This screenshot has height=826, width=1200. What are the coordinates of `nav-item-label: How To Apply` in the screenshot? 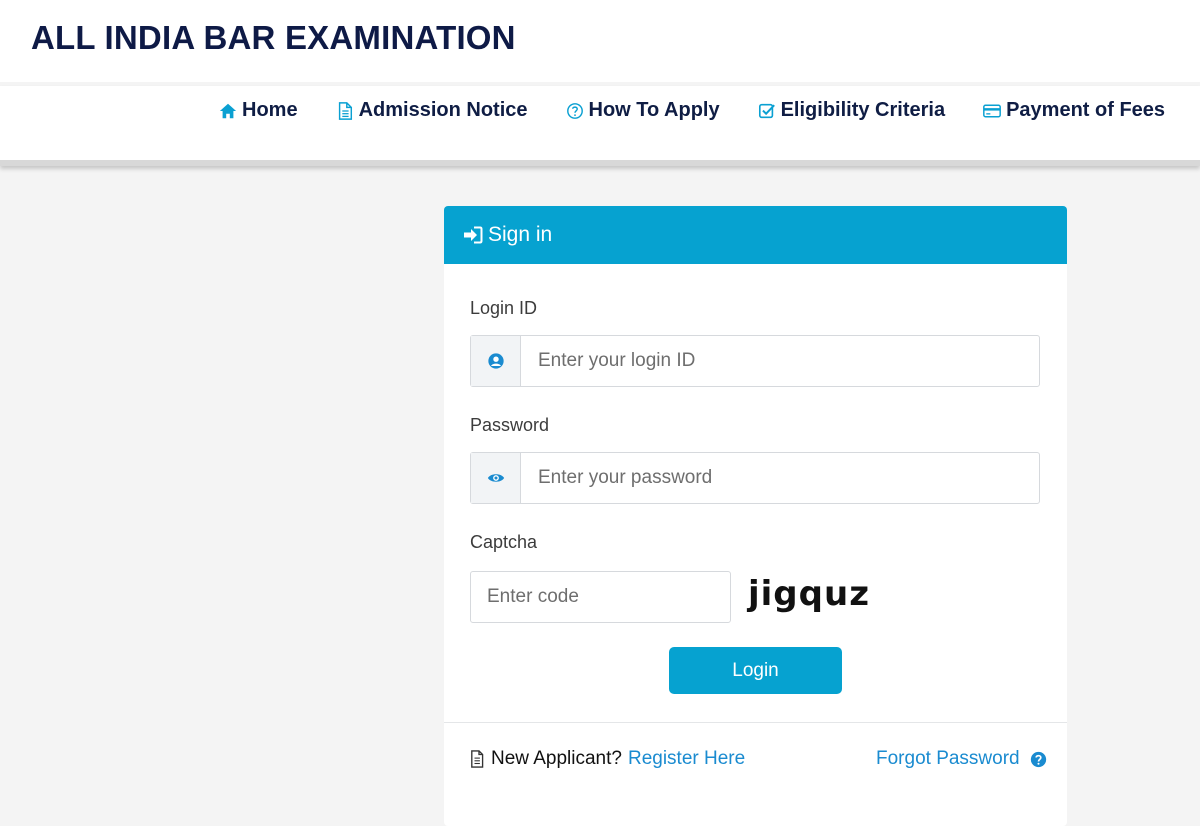 It's located at (654, 110).